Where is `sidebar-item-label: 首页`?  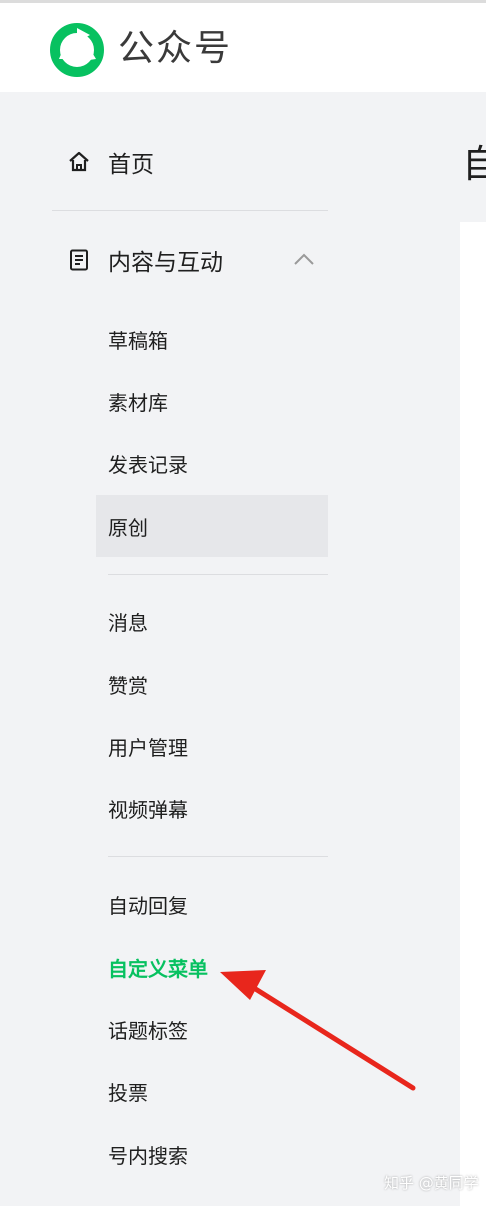 sidebar-item-label: 首页 is located at coordinates (131, 165).